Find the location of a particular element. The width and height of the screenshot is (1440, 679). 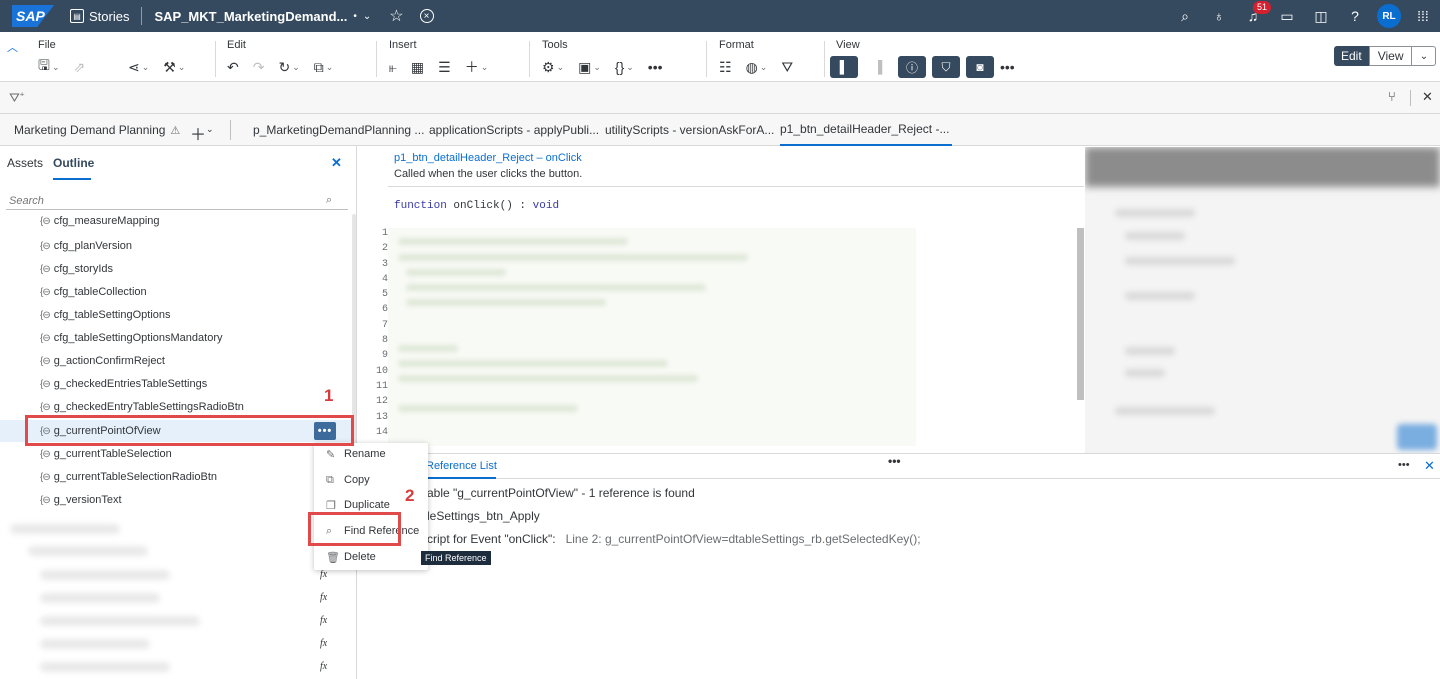

save-icon: 🖫 ⌄ is located at coordinates (48, 67).